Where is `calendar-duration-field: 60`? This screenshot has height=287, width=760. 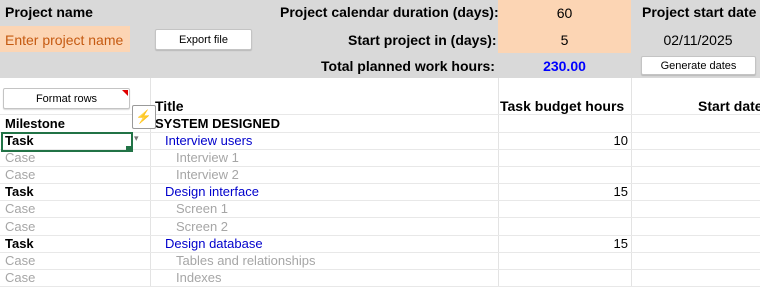 calendar-duration-field: 60 is located at coordinates (564, 13).